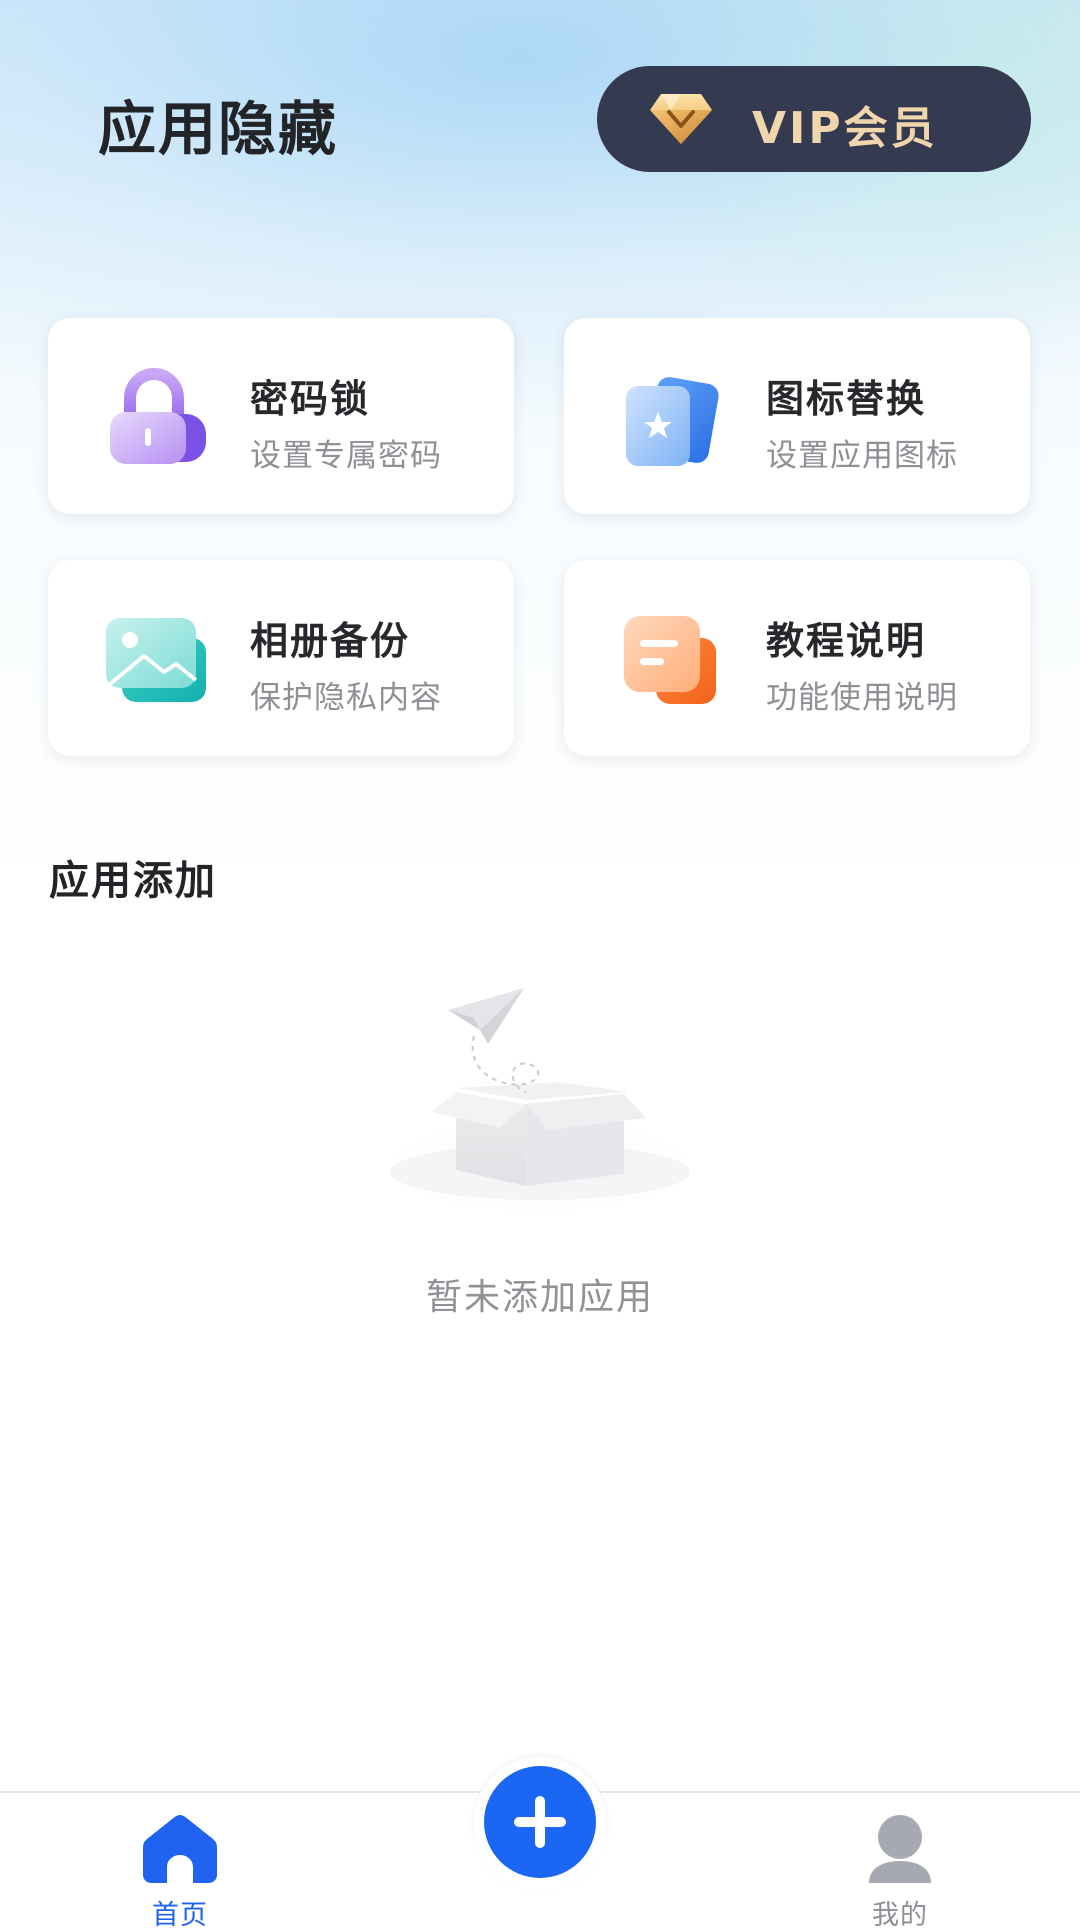 Image resolution: width=1080 pixels, height=1932 pixels. I want to click on empty-state-text: 暂未添加应用, so click(539, 1297).